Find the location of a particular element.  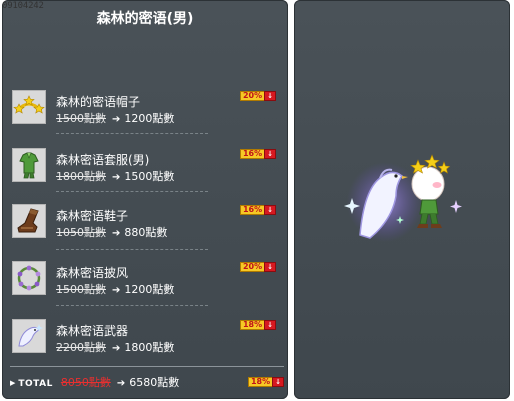

item-price: 1800點數 ➔ 1500點數 is located at coordinates (115, 176).